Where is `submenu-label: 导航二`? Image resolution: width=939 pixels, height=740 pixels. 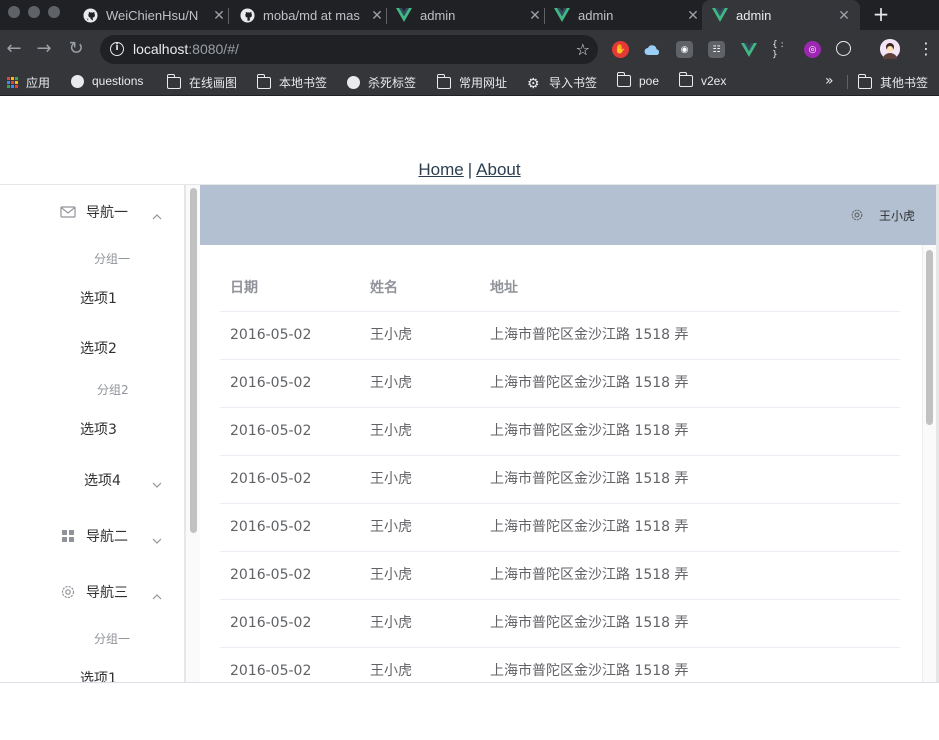
submenu-label: 导航二 is located at coordinates (107, 537).